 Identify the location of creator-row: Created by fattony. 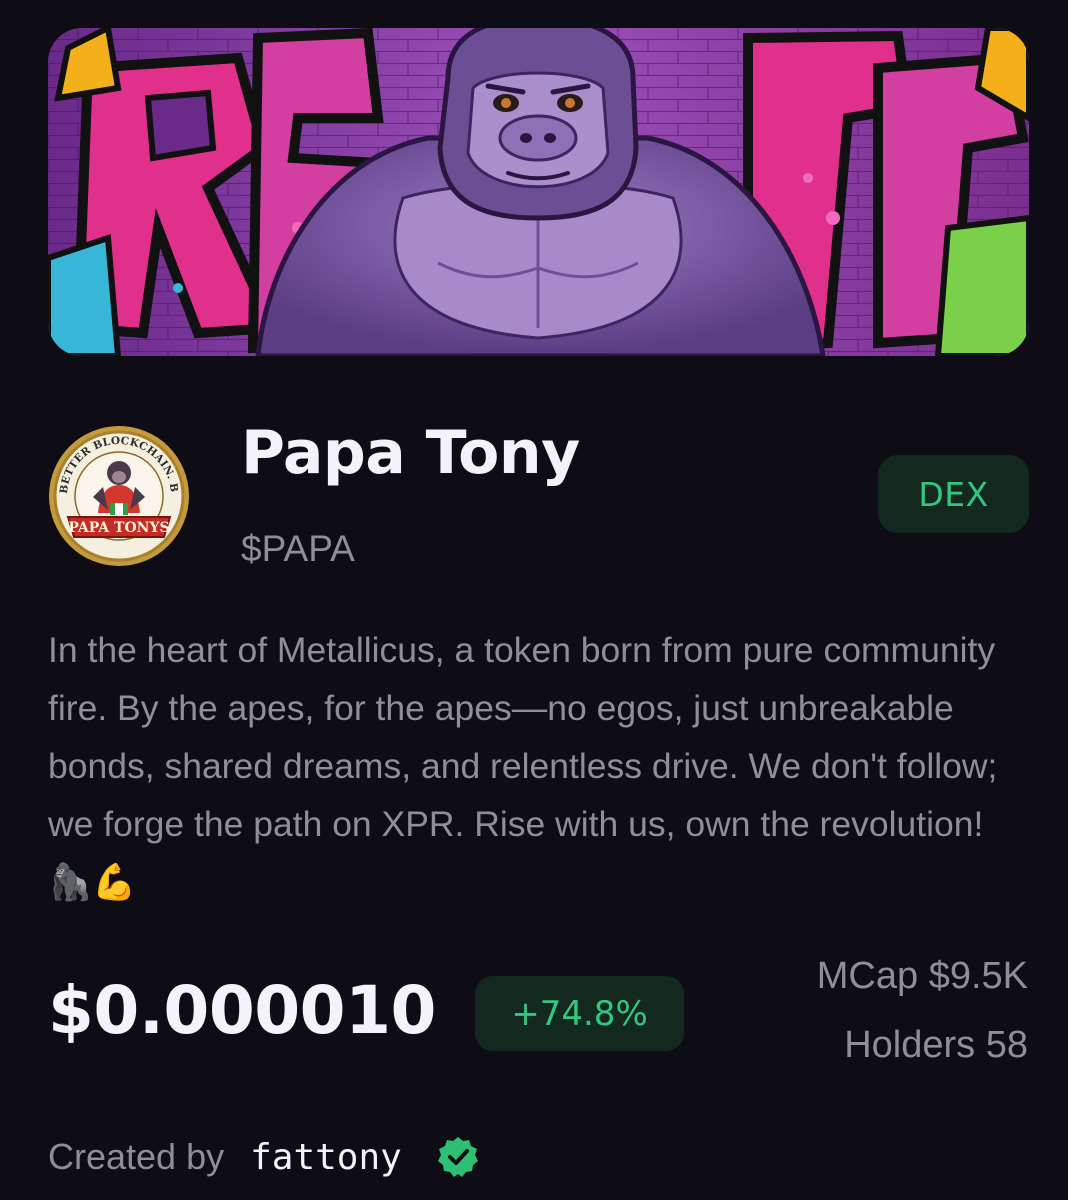
(264, 1157).